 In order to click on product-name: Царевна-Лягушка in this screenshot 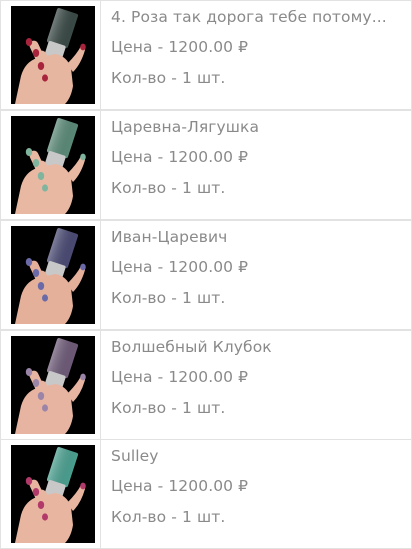, I will do `click(185, 127)`.